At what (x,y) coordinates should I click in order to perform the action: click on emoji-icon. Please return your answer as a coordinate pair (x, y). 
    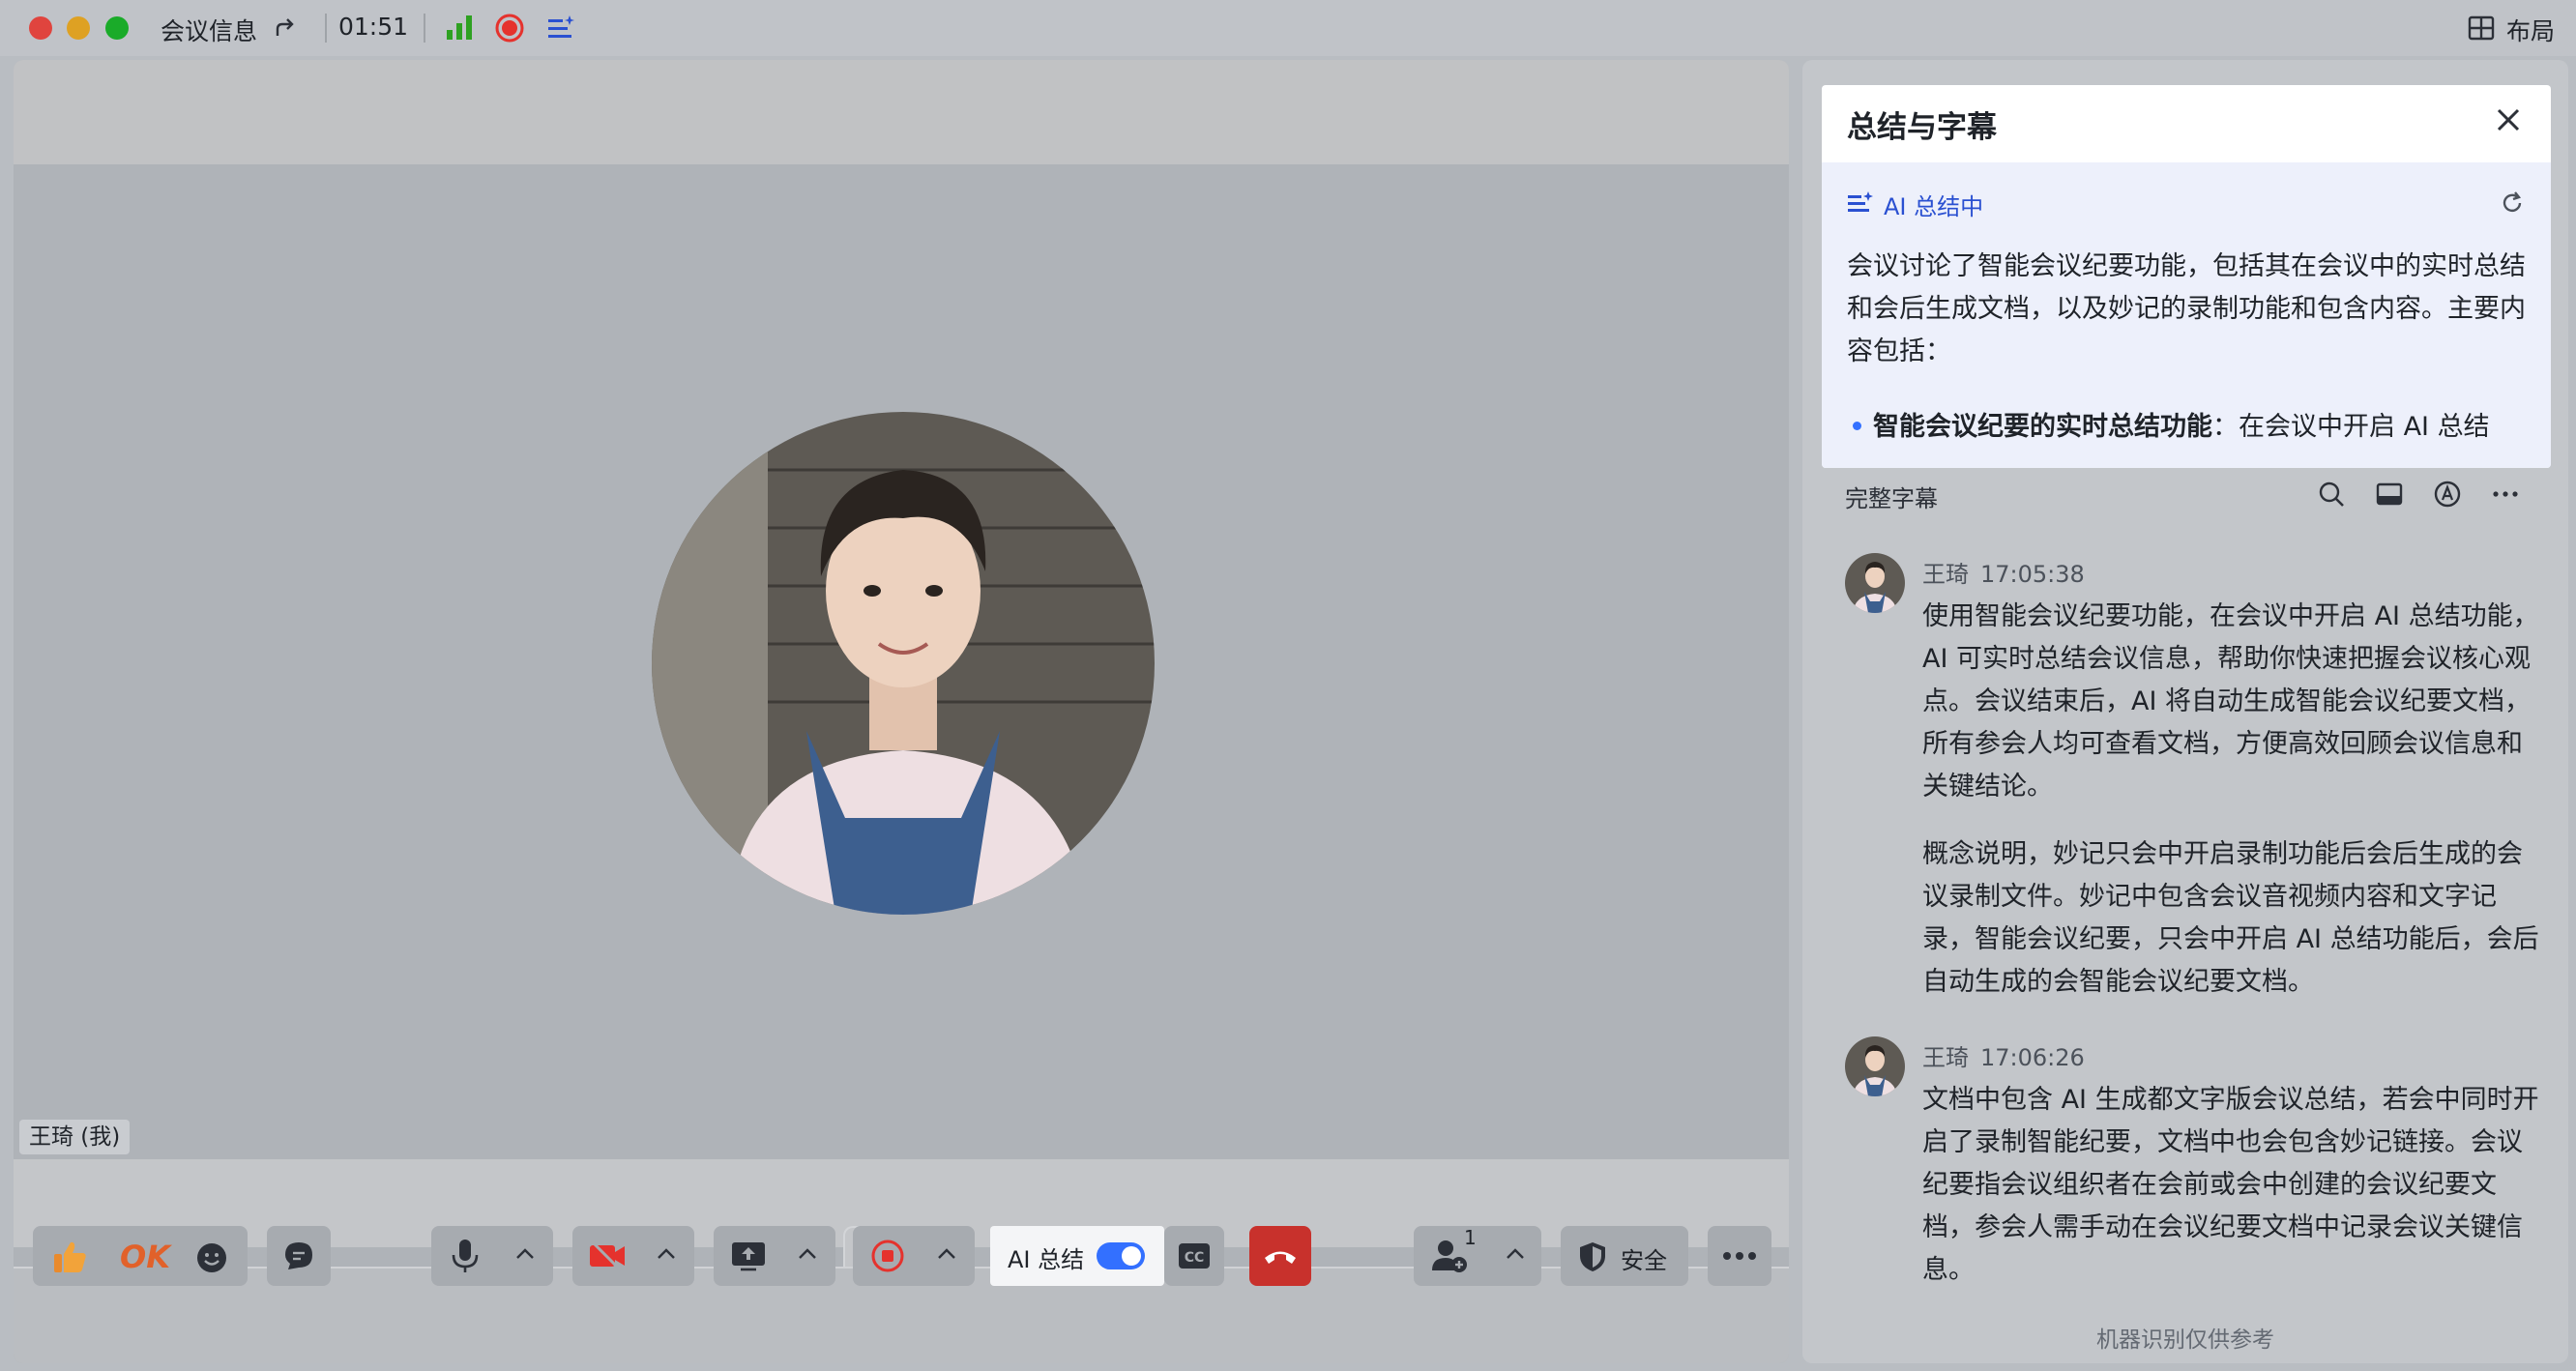
    Looking at the image, I should click on (211, 1257).